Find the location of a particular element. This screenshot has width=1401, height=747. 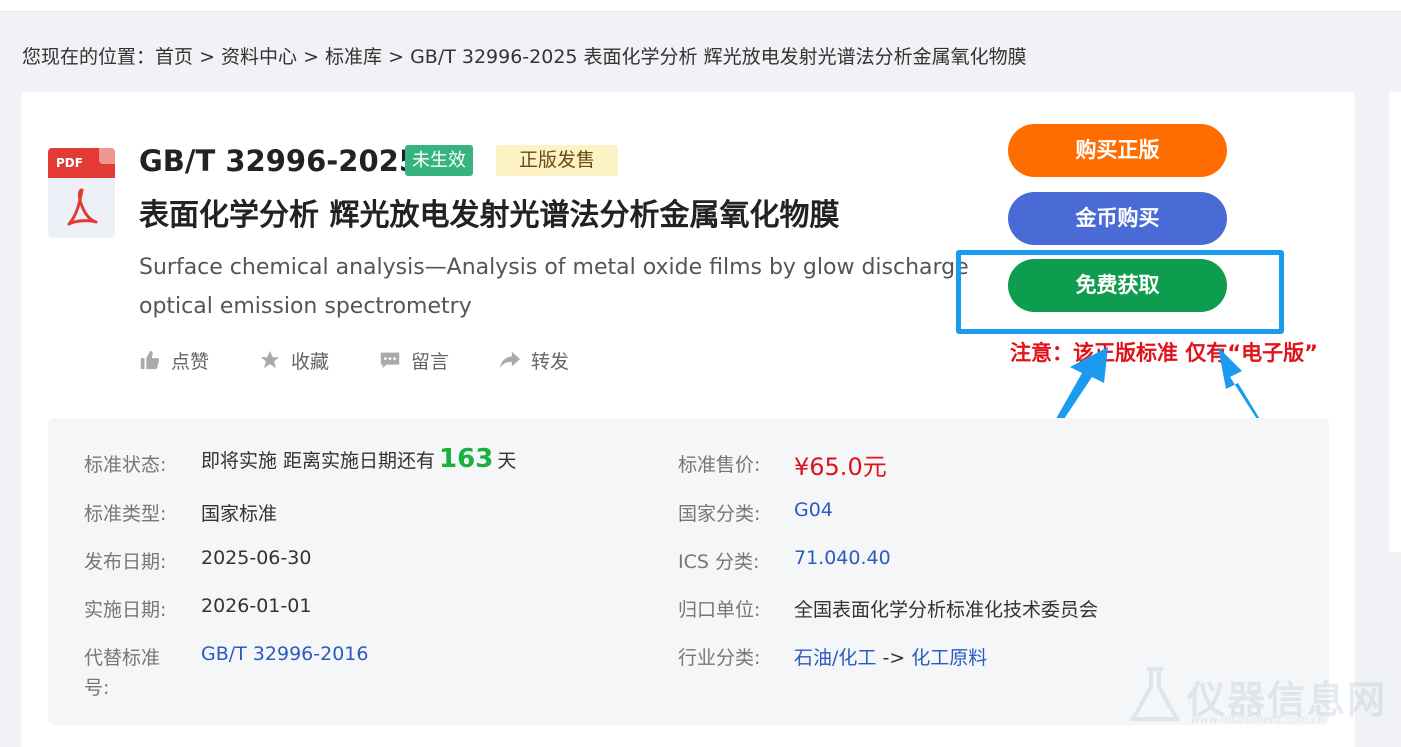

thumbs-up-icon is located at coordinates (150, 360).